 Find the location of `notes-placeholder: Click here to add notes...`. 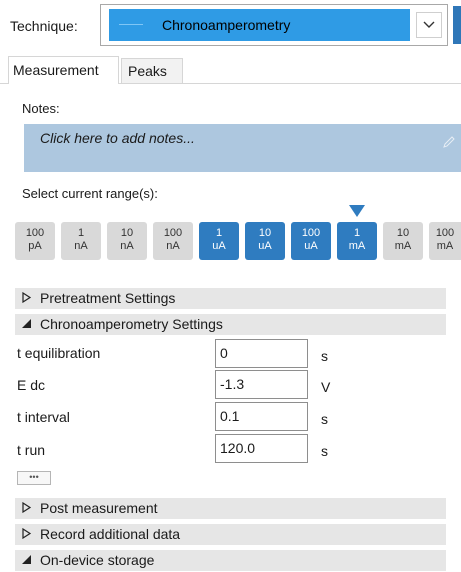

notes-placeholder: Click here to add notes... is located at coordinates (117, 138).